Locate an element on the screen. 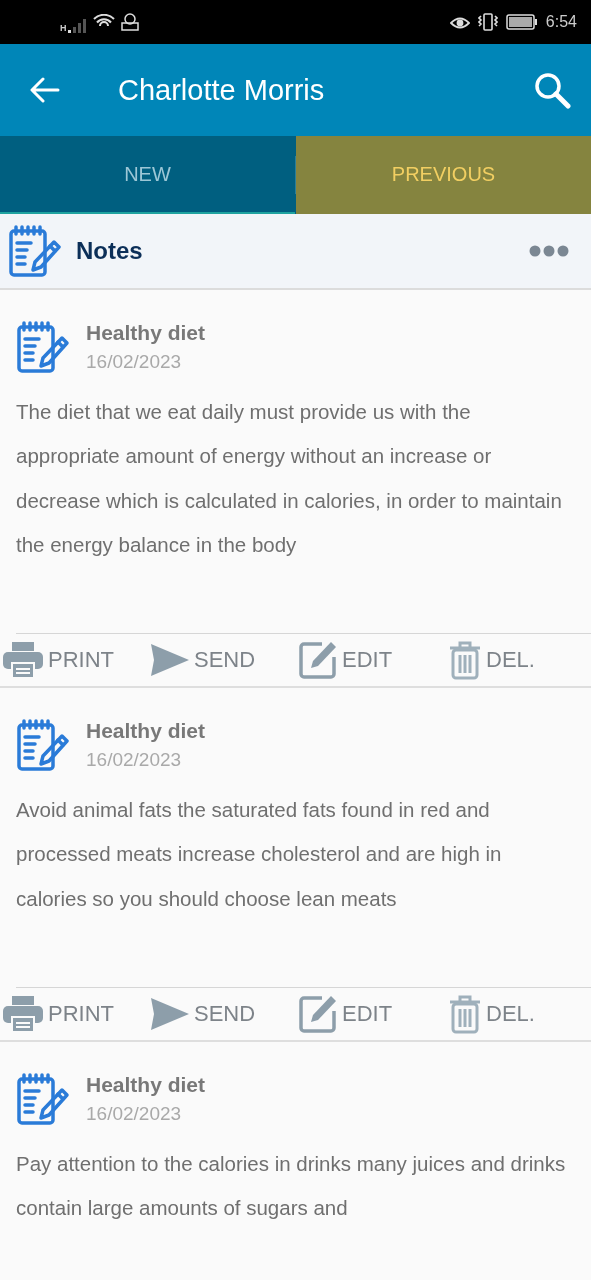  note-text: Pay attention to the calories in drinks many juices and drinks contain large amounts of sugars and is located at coordinates (291, 1186).